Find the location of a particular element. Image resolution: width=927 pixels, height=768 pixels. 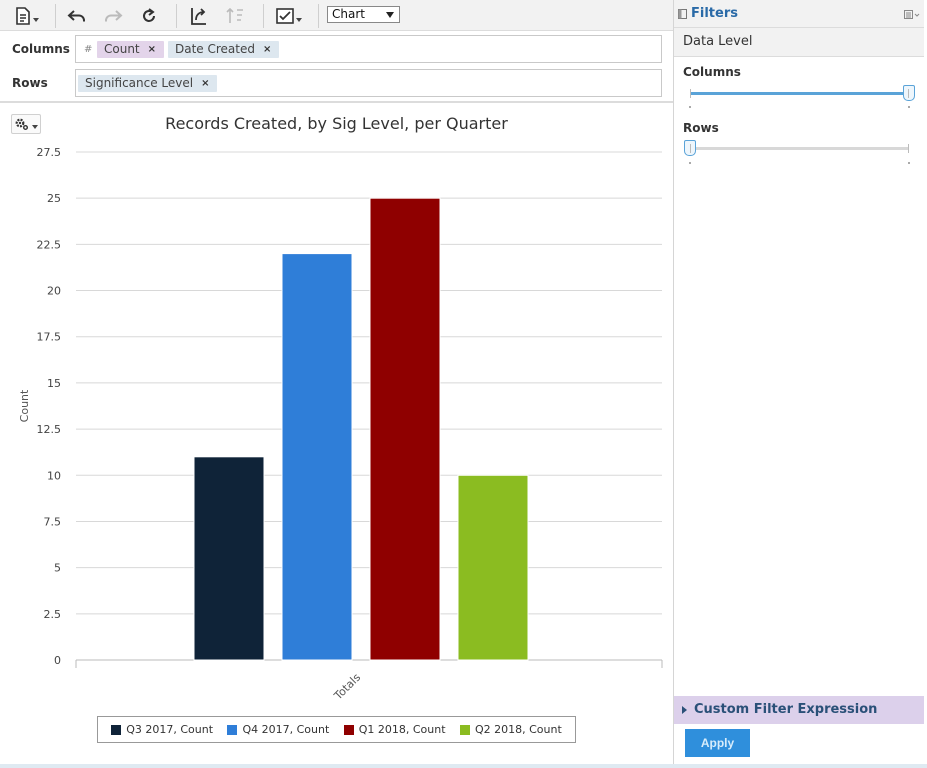

columns-slider-label: Columns is located at coordinates (712, 72).